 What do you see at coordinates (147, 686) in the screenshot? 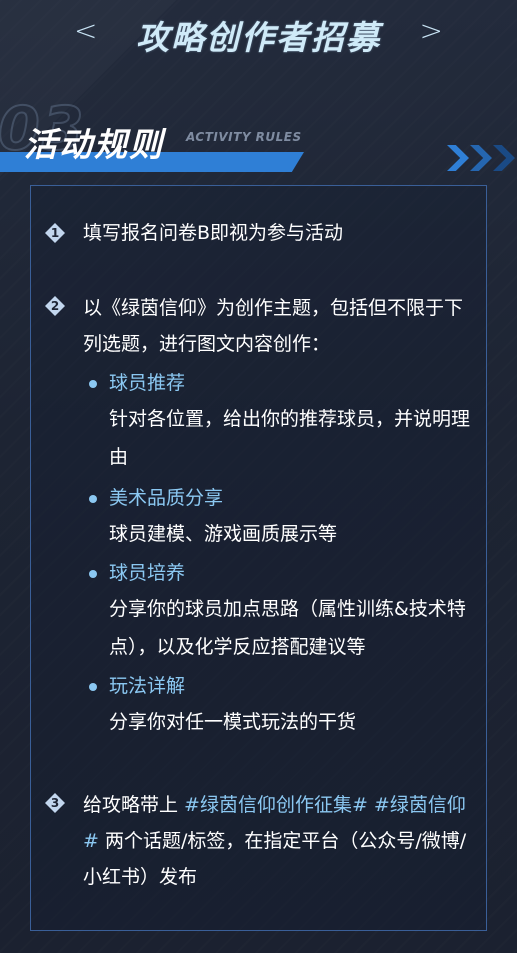
I see `topic-title: 玩法详解` at bounding box center [147, 686].